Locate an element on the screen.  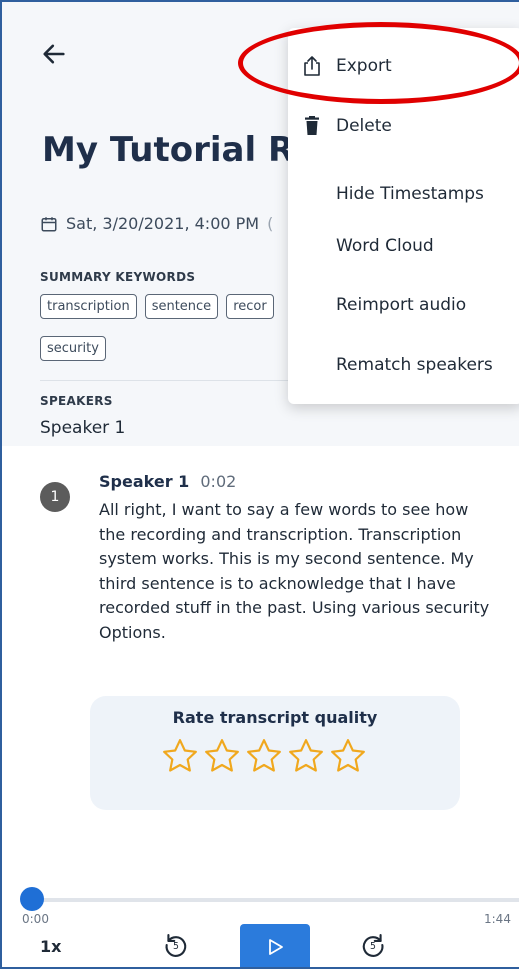
keyword-chip: transcription is located at coordinates (88, 306).